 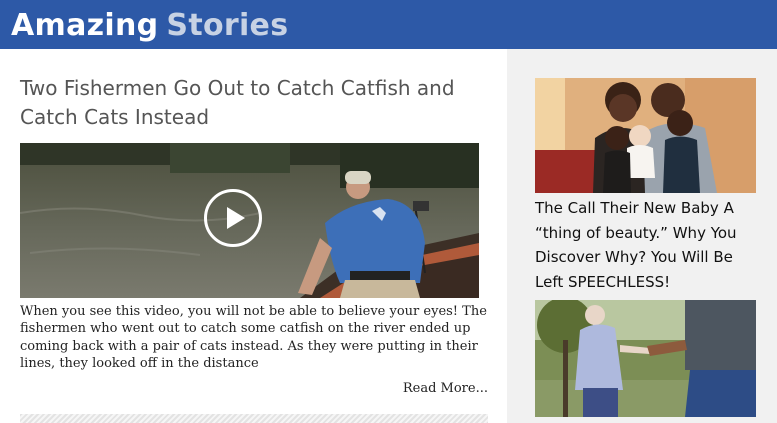 I want to click on family-photo-image, so click(x=645, y=135).